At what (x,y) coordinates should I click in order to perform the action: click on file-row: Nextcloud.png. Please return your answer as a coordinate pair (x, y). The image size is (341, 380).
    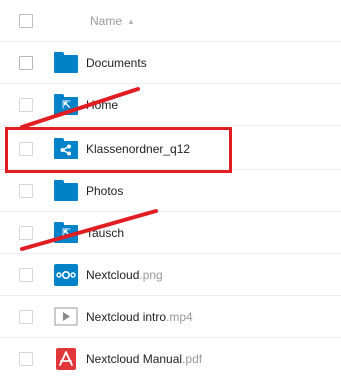
    Looking at the image, I should click on (170, 275).